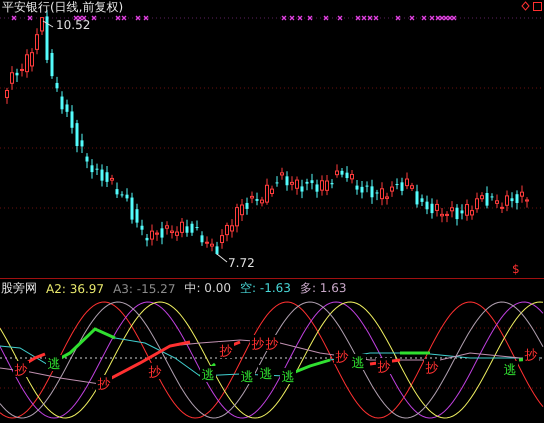 This screenshot has height=423, width=544. I want to click on signal-mark: $, so click(516, 269).